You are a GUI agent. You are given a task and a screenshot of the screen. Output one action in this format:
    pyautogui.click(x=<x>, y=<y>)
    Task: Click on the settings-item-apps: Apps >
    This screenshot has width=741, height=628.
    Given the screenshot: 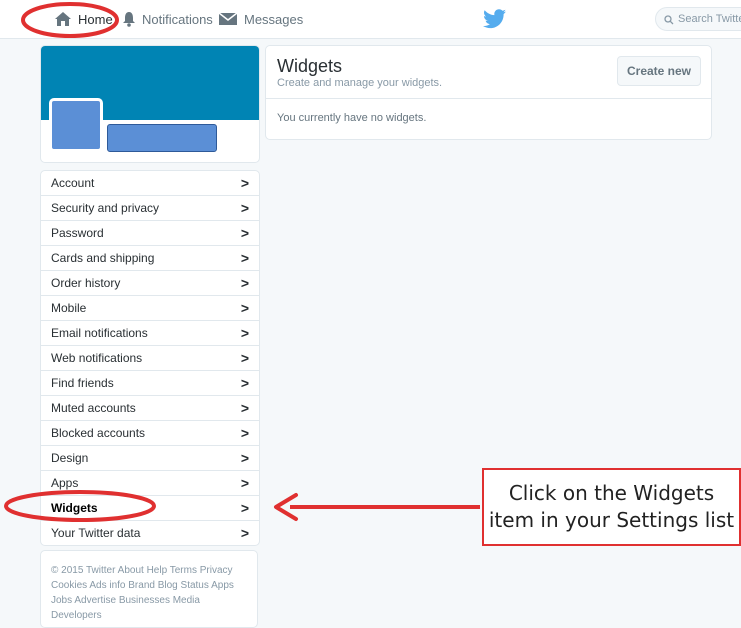 What is the action you would take?
    pyautogui.click(x=150, y=483)
    